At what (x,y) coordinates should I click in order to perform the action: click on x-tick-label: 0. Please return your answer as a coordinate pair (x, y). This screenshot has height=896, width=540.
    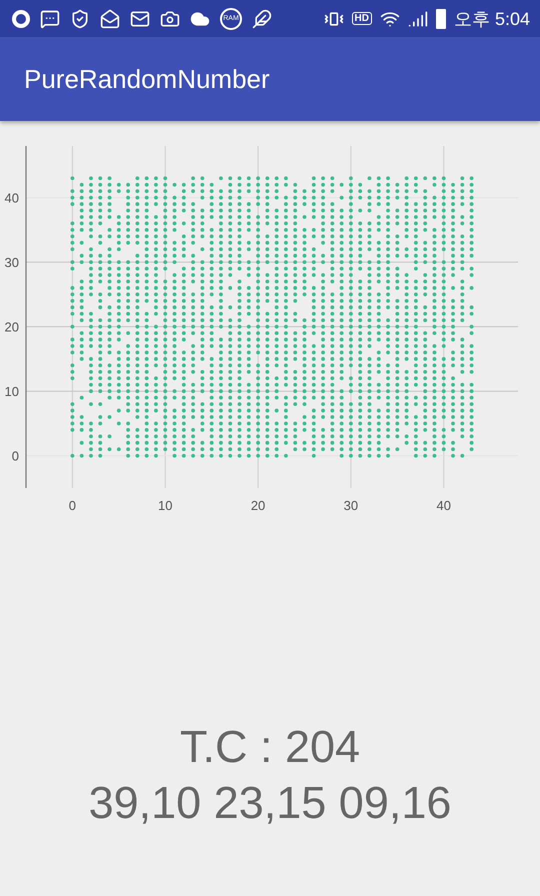
    Looking at the image, I should click on (72, 504).